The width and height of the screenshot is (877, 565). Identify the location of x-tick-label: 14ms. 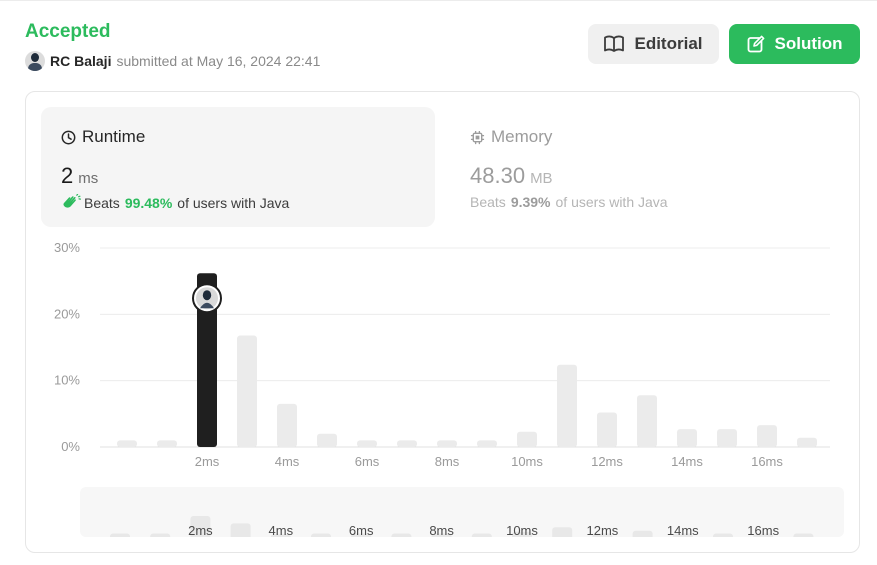
(687, 461).